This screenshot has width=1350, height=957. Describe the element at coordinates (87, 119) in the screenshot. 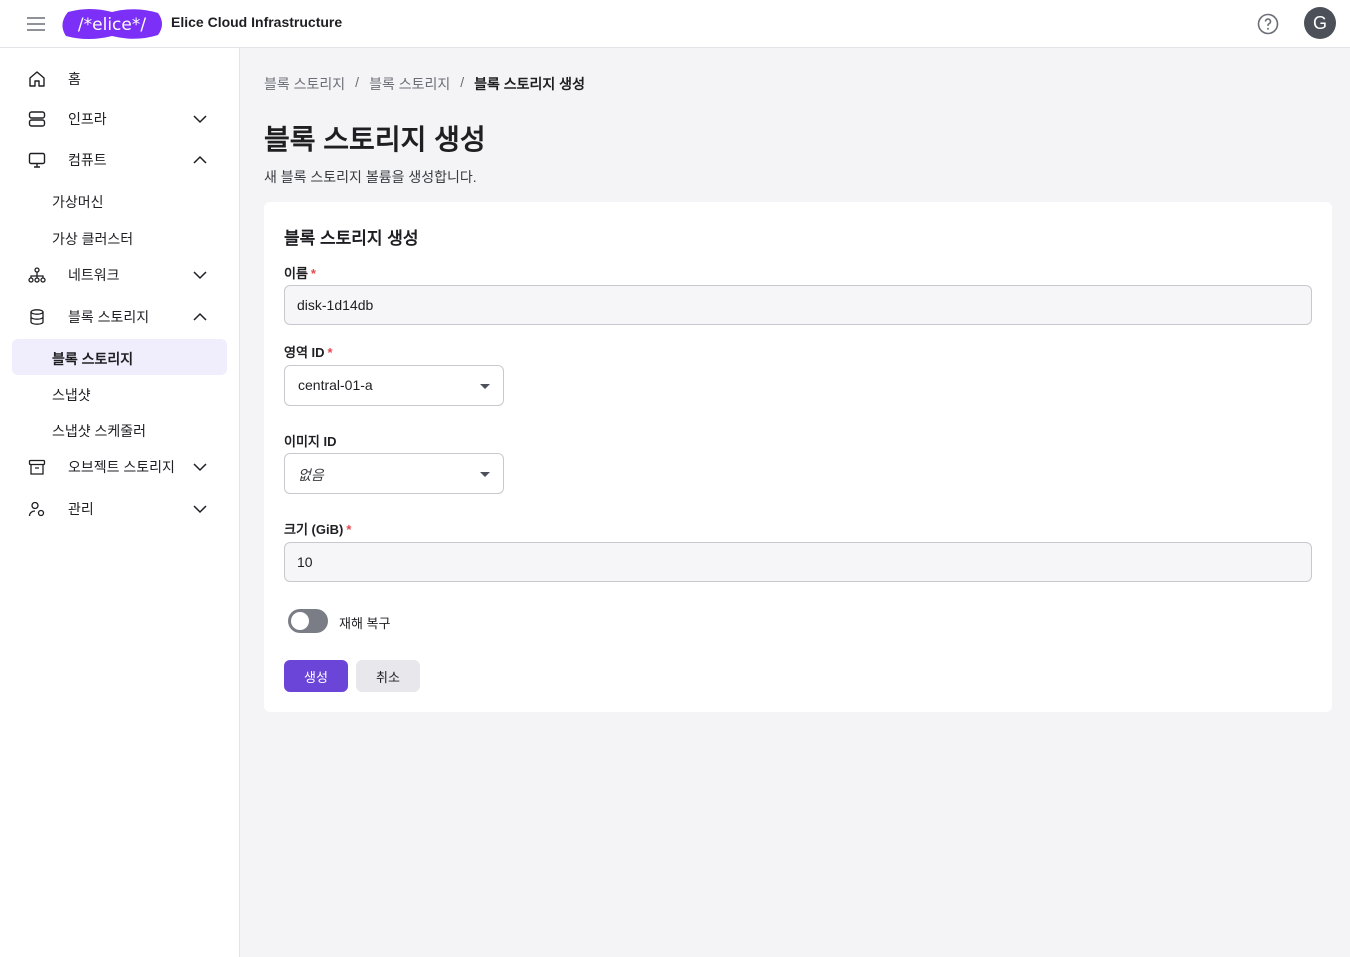

I see `sidebar-item-label: 인프라` at that location.